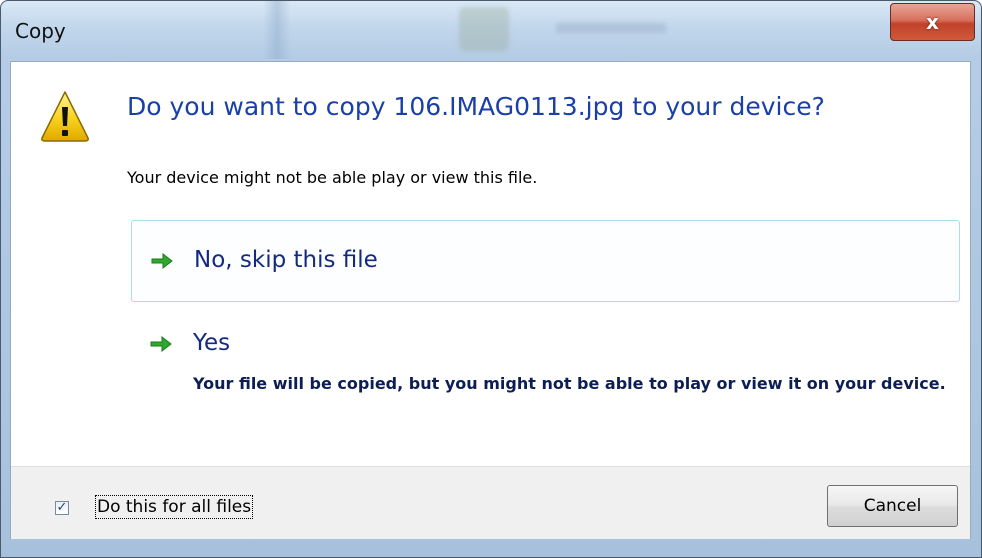 Image resolution: width=982 pixels, height=558 pixels. I want to click on cancel-button: Cancel, so click(892, 506).